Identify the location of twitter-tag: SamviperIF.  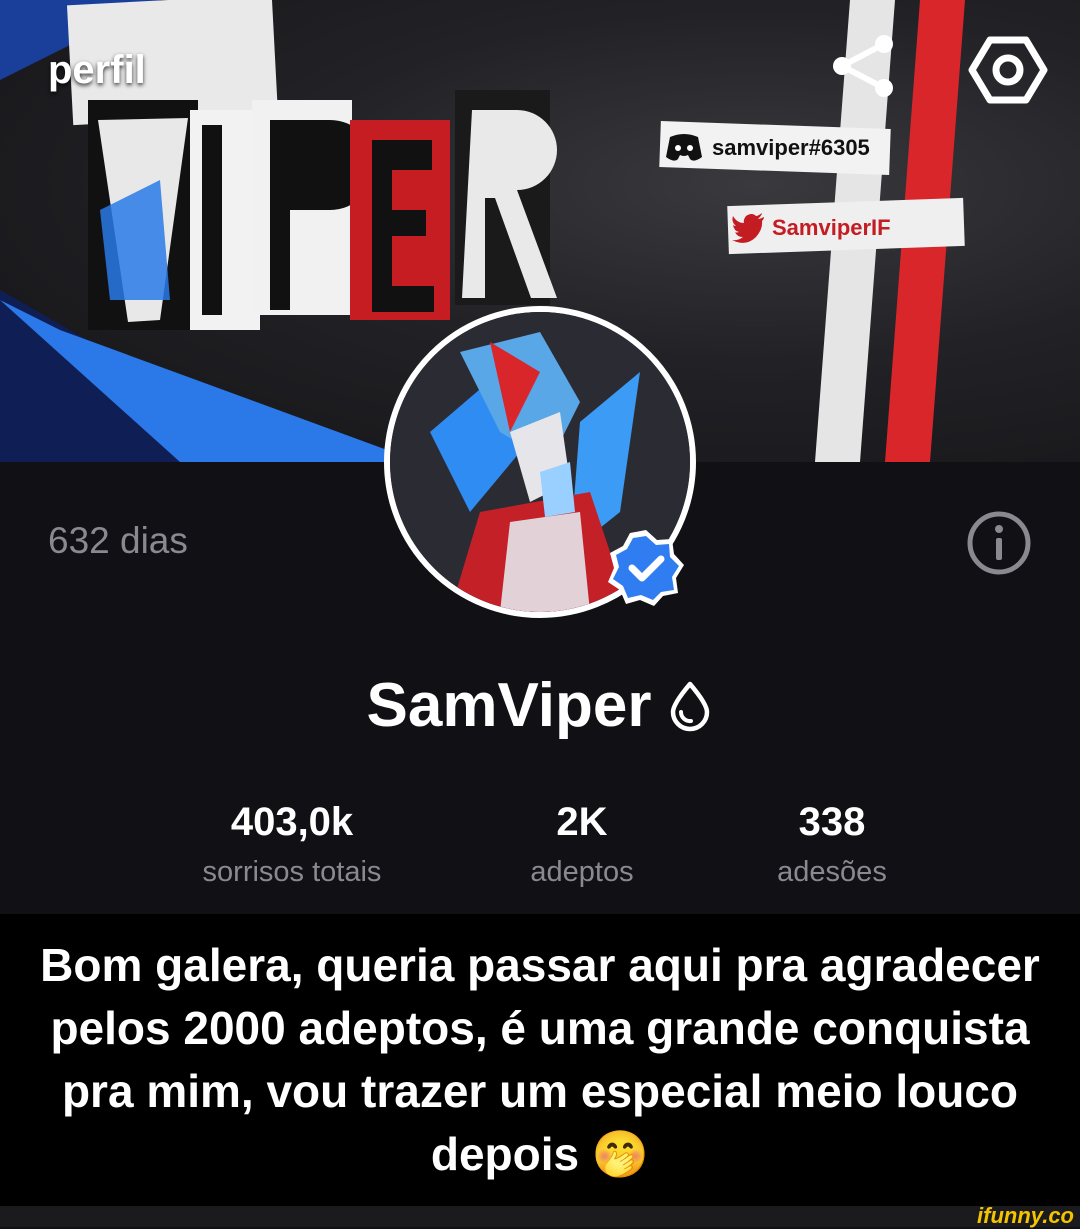
(811, 228).